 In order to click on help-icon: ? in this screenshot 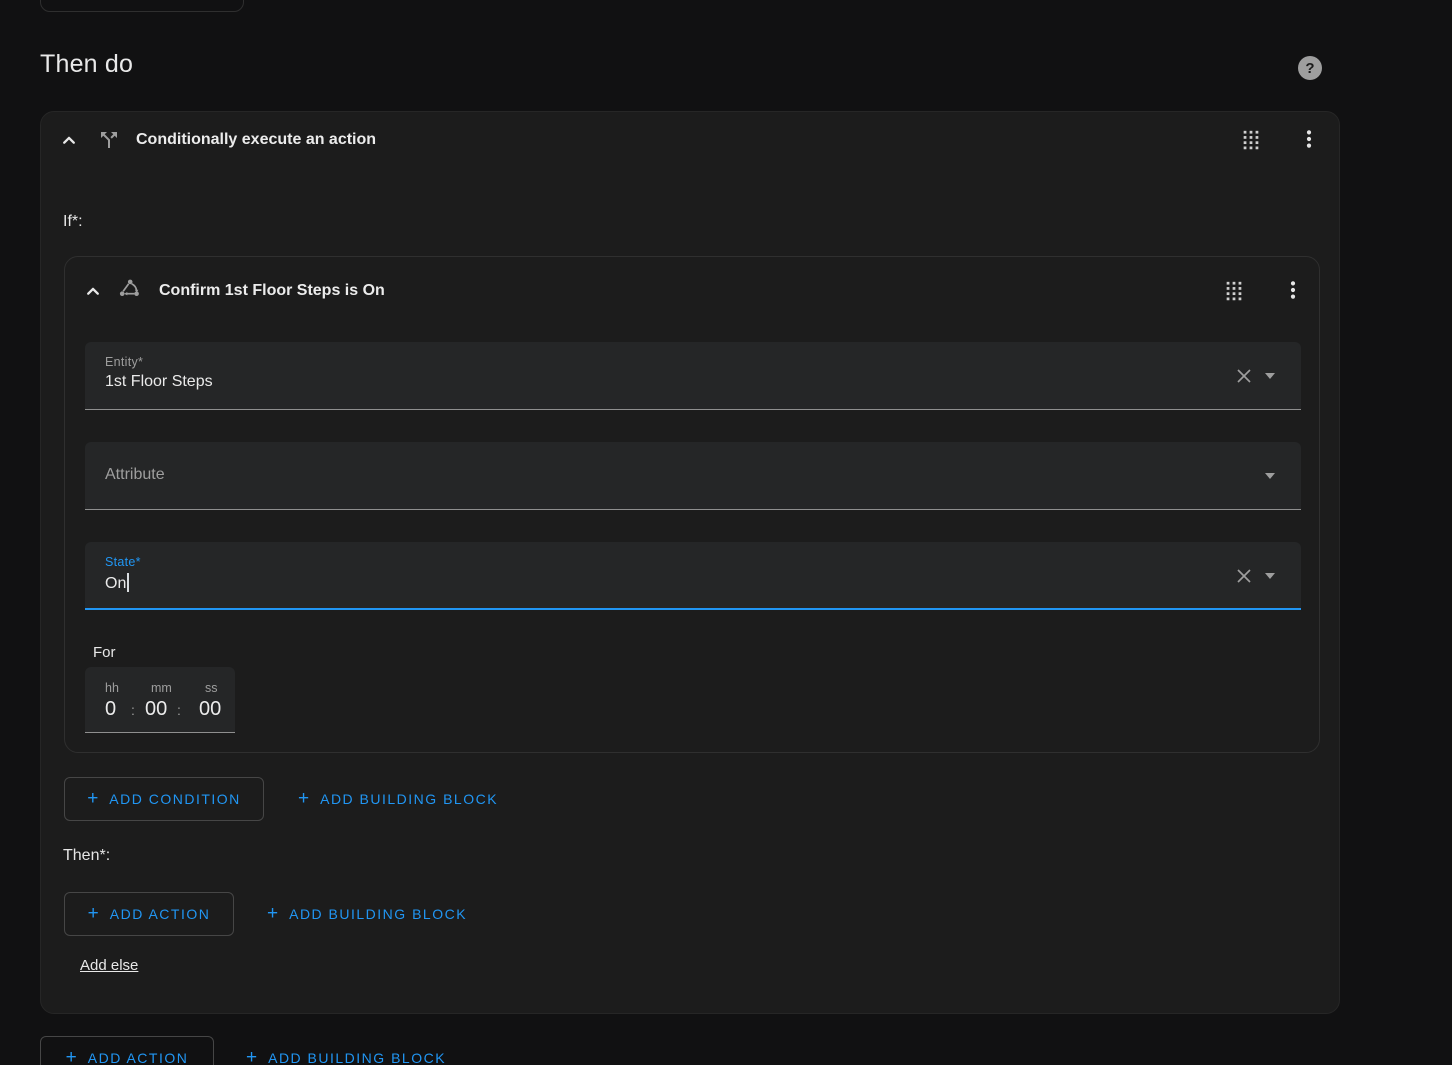, I will do `click(1310, 68)`.